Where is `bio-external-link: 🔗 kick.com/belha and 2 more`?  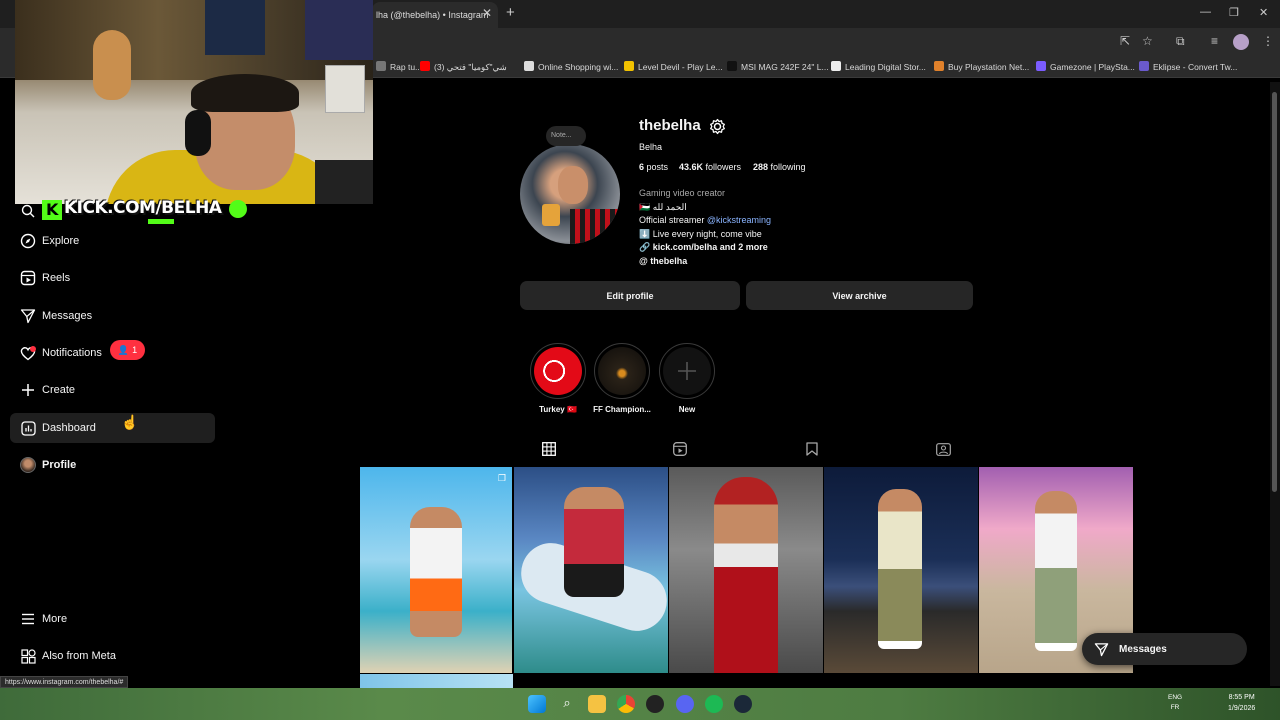
bio-external-link: 🔗 kick.com/belha and 2 more is located at coordinates (705, 248).